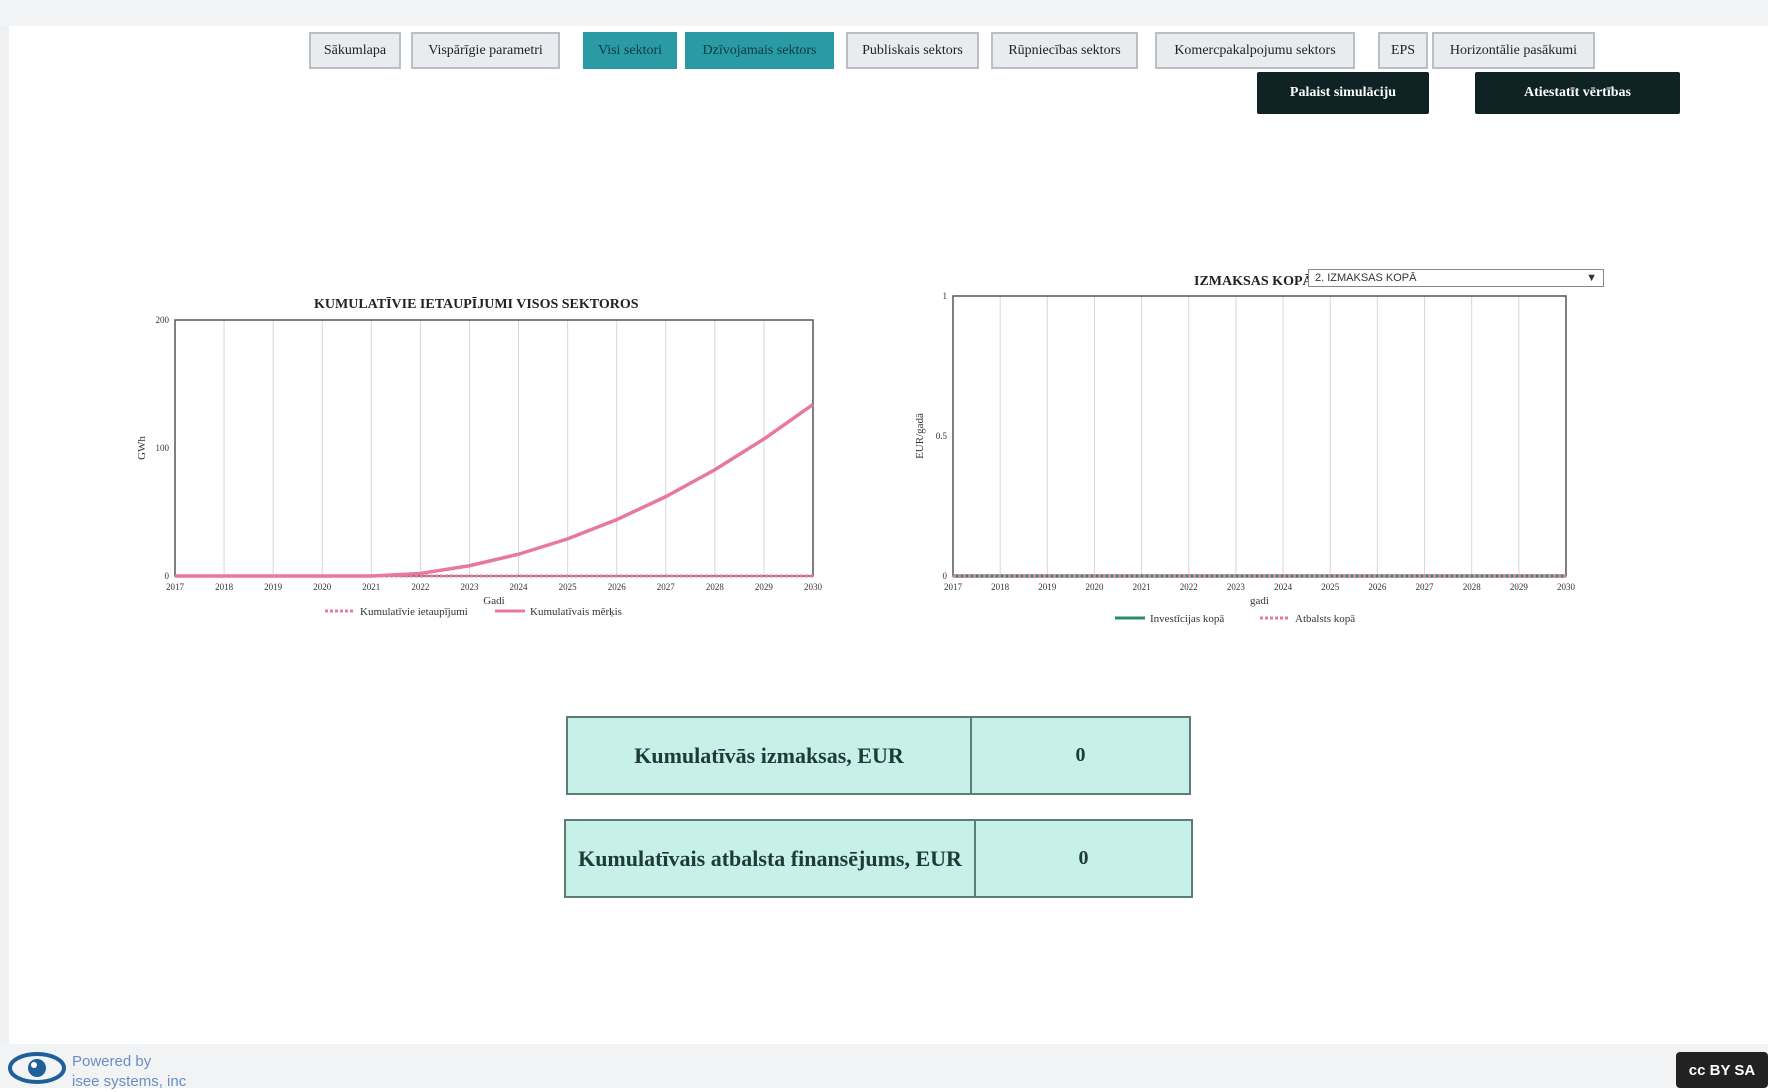  I want to click on legend-label: Investīcijas kopā, so click(1187, 619).